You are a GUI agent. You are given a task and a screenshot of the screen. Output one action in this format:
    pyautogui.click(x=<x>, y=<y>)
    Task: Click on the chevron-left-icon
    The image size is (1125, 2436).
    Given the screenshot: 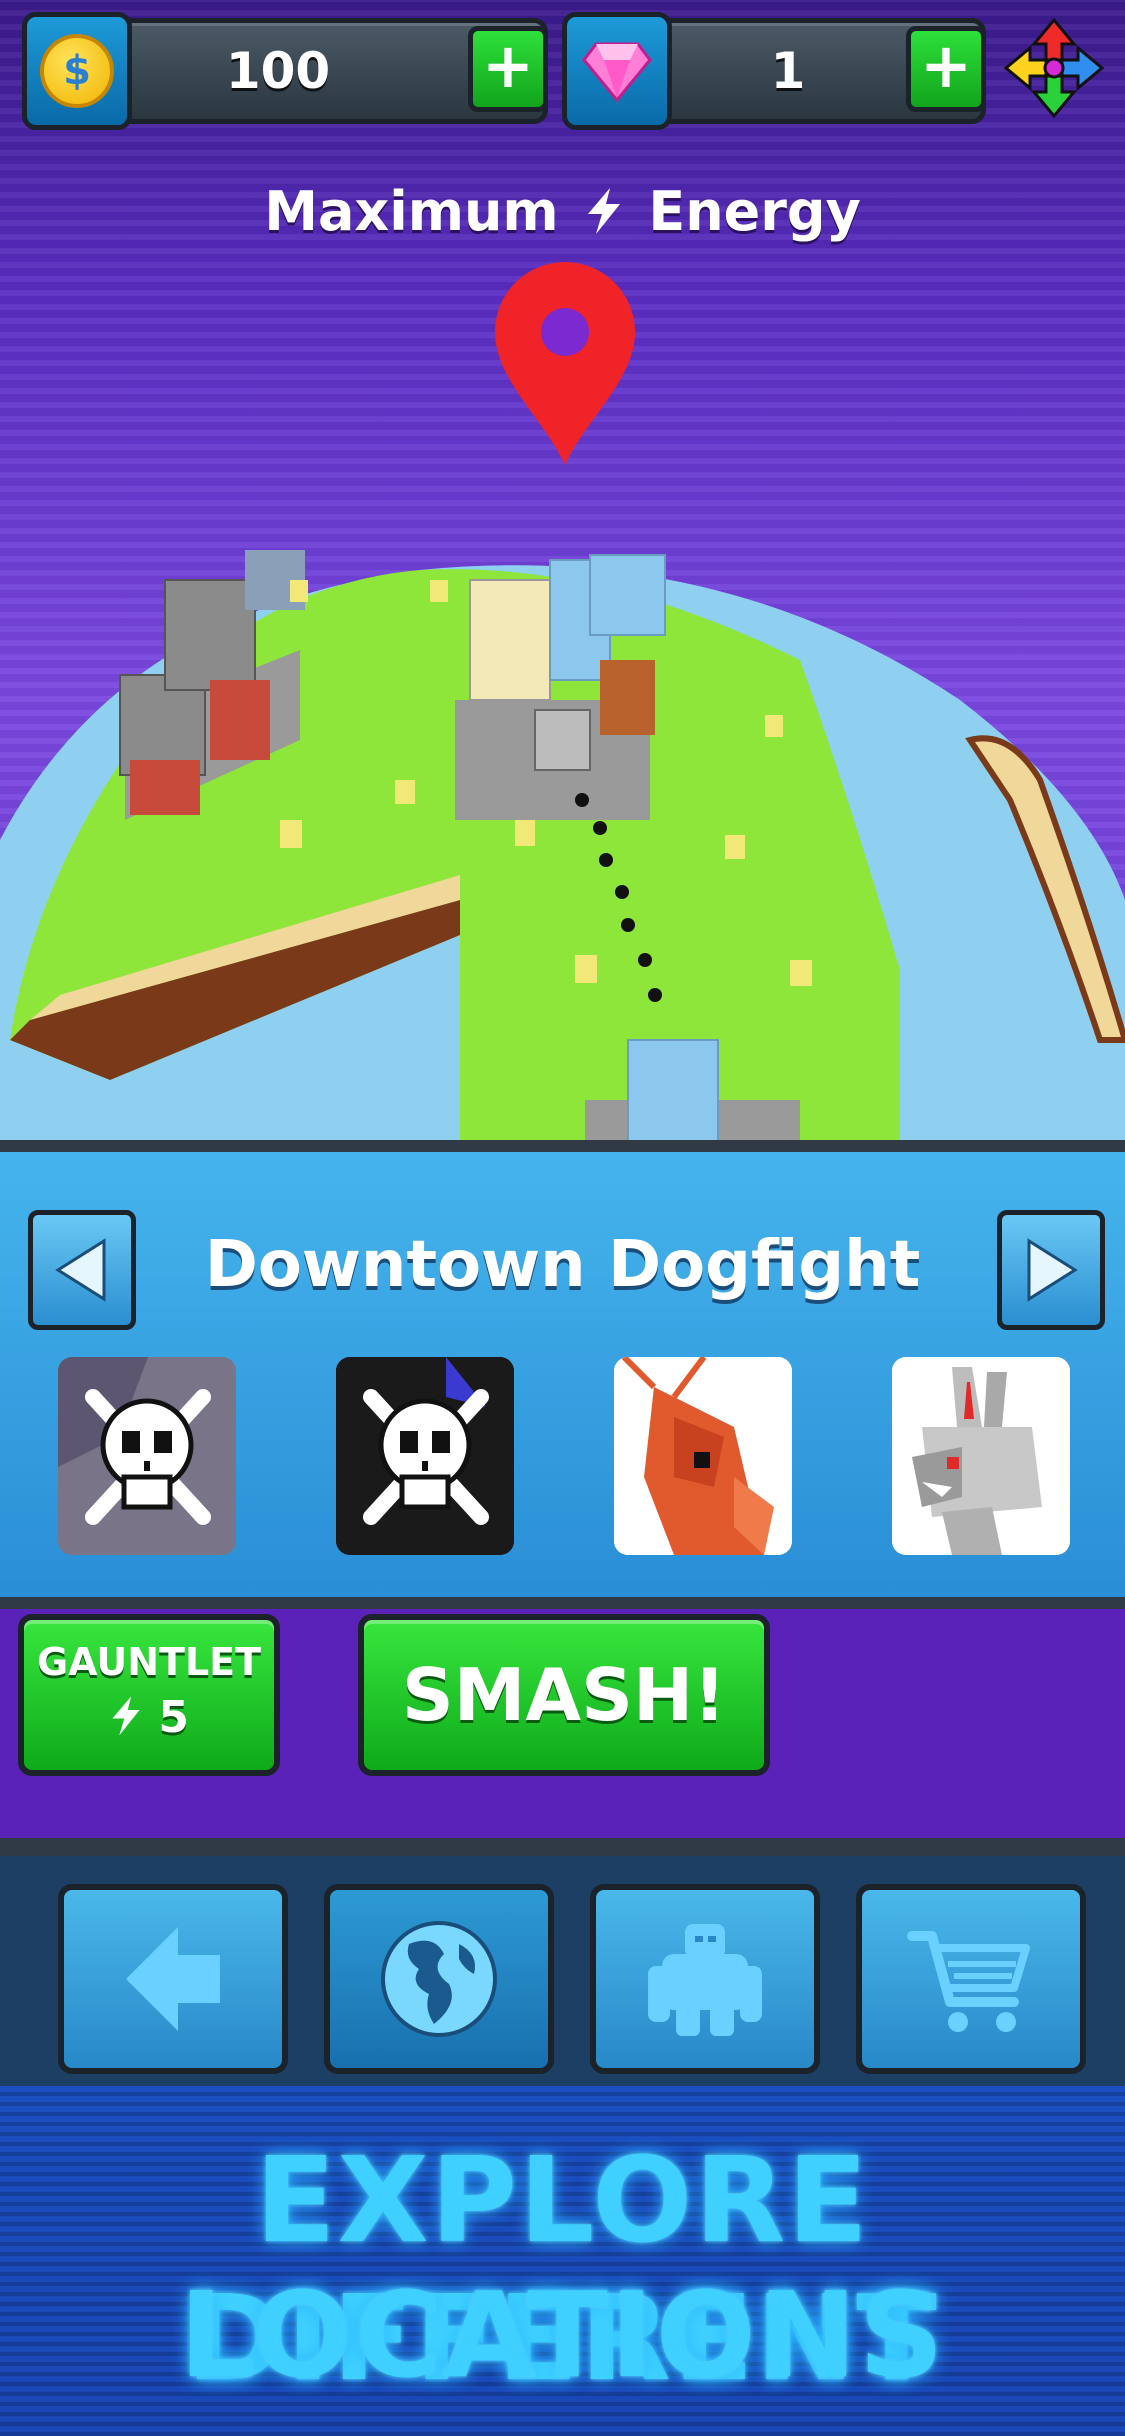 What is the action you would take?
    pyautogui.click(x=80, y=1270)
    